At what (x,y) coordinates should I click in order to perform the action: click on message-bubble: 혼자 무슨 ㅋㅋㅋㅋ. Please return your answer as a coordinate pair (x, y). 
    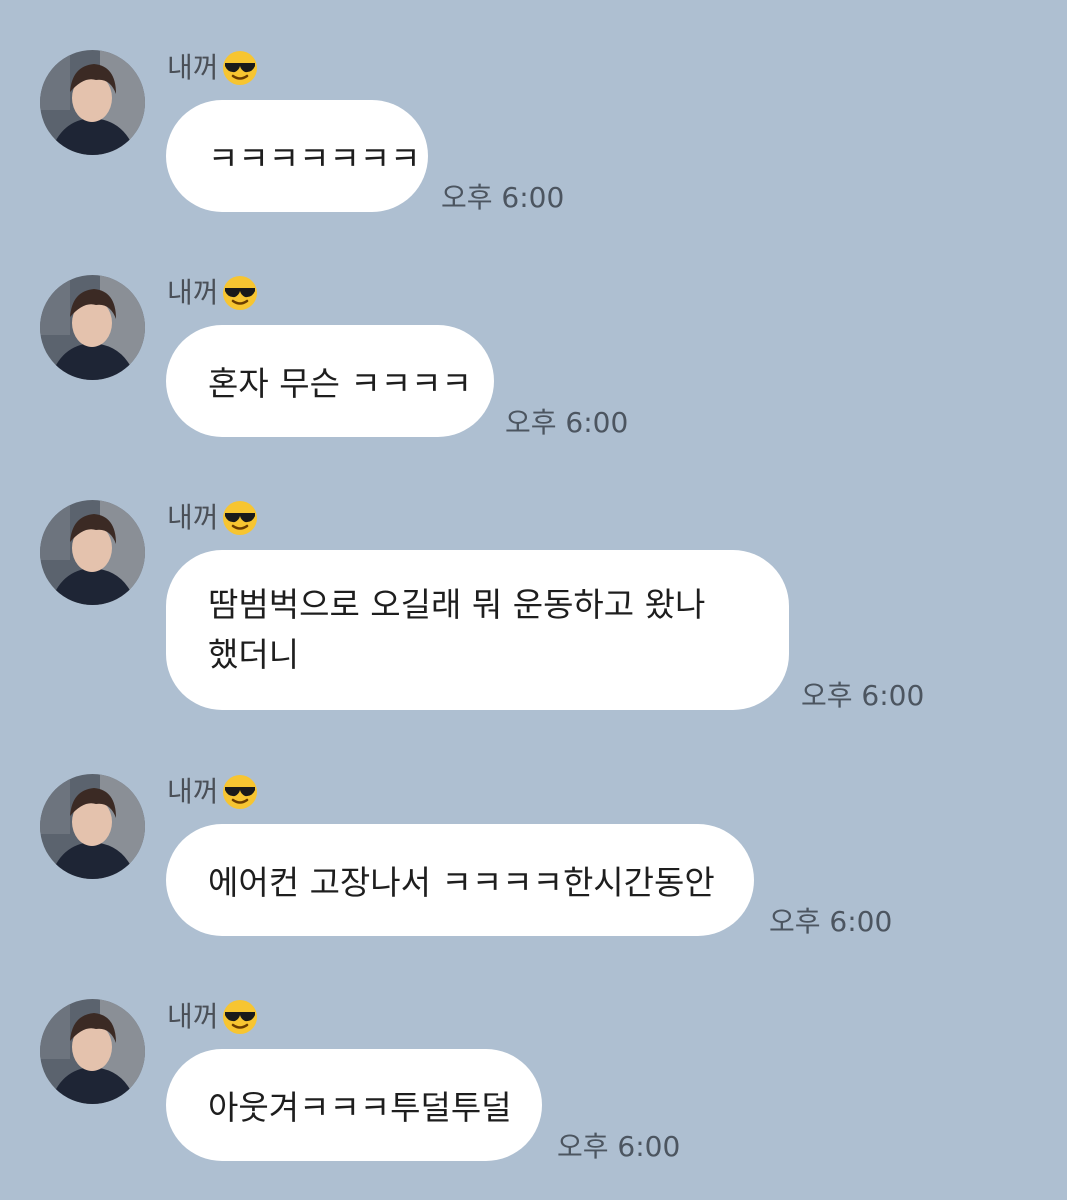
    Looking at the image, I should click on (330, 381).